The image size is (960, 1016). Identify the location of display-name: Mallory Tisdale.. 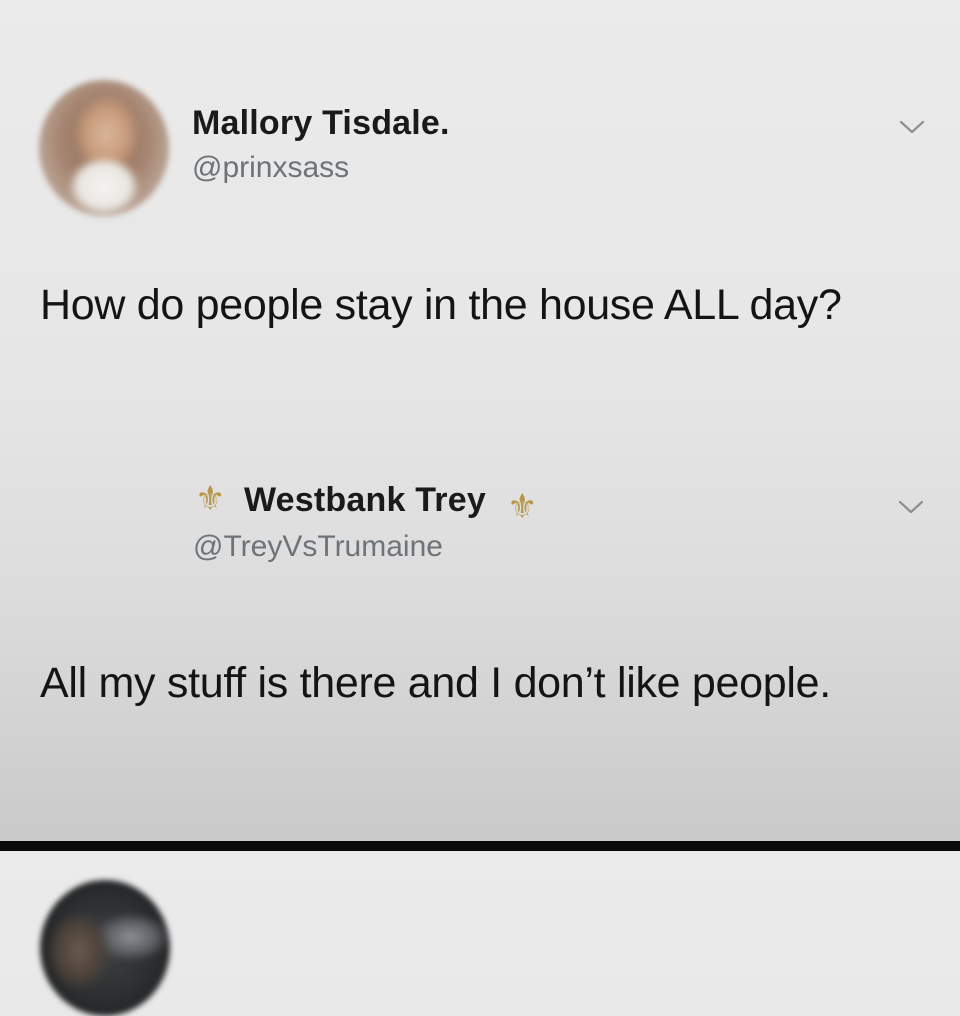
(321, 123).